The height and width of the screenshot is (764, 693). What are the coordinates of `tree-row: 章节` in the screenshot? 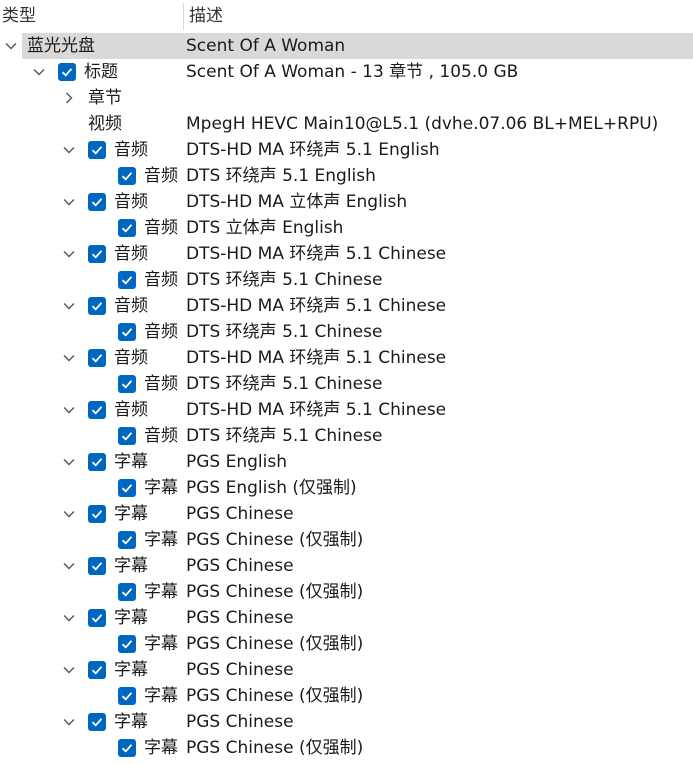 It's located at (346, 98).